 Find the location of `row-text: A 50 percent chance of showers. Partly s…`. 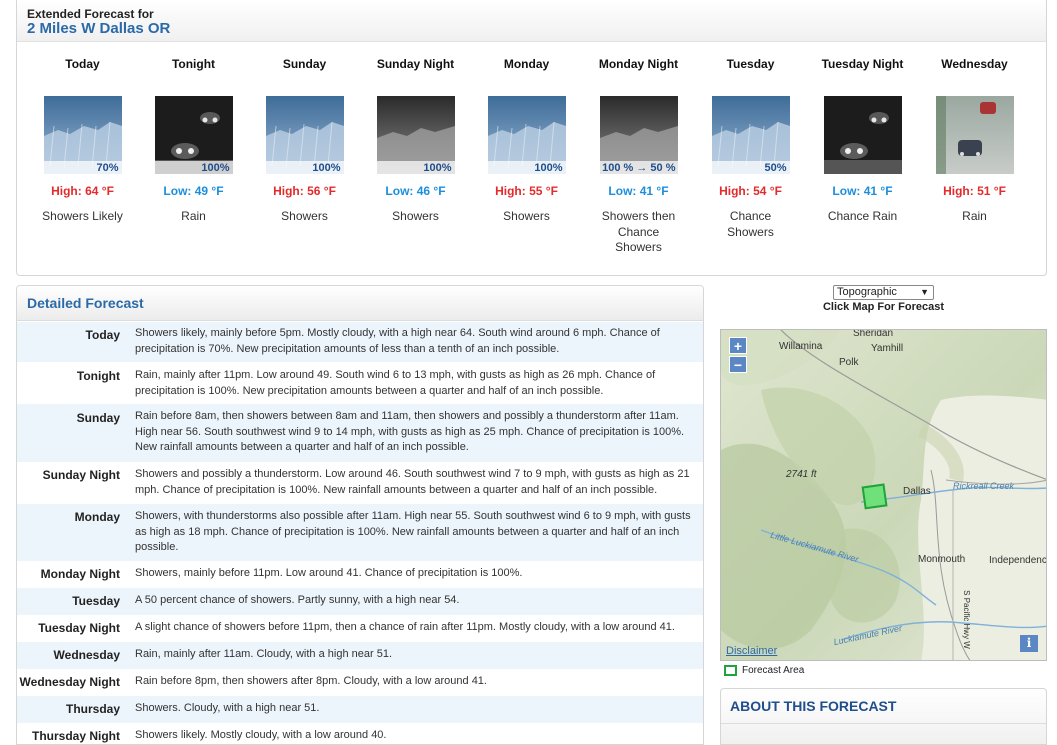

row-text: A 50 percent chance of showers. Partly s… is located at coordinates (297, 600).